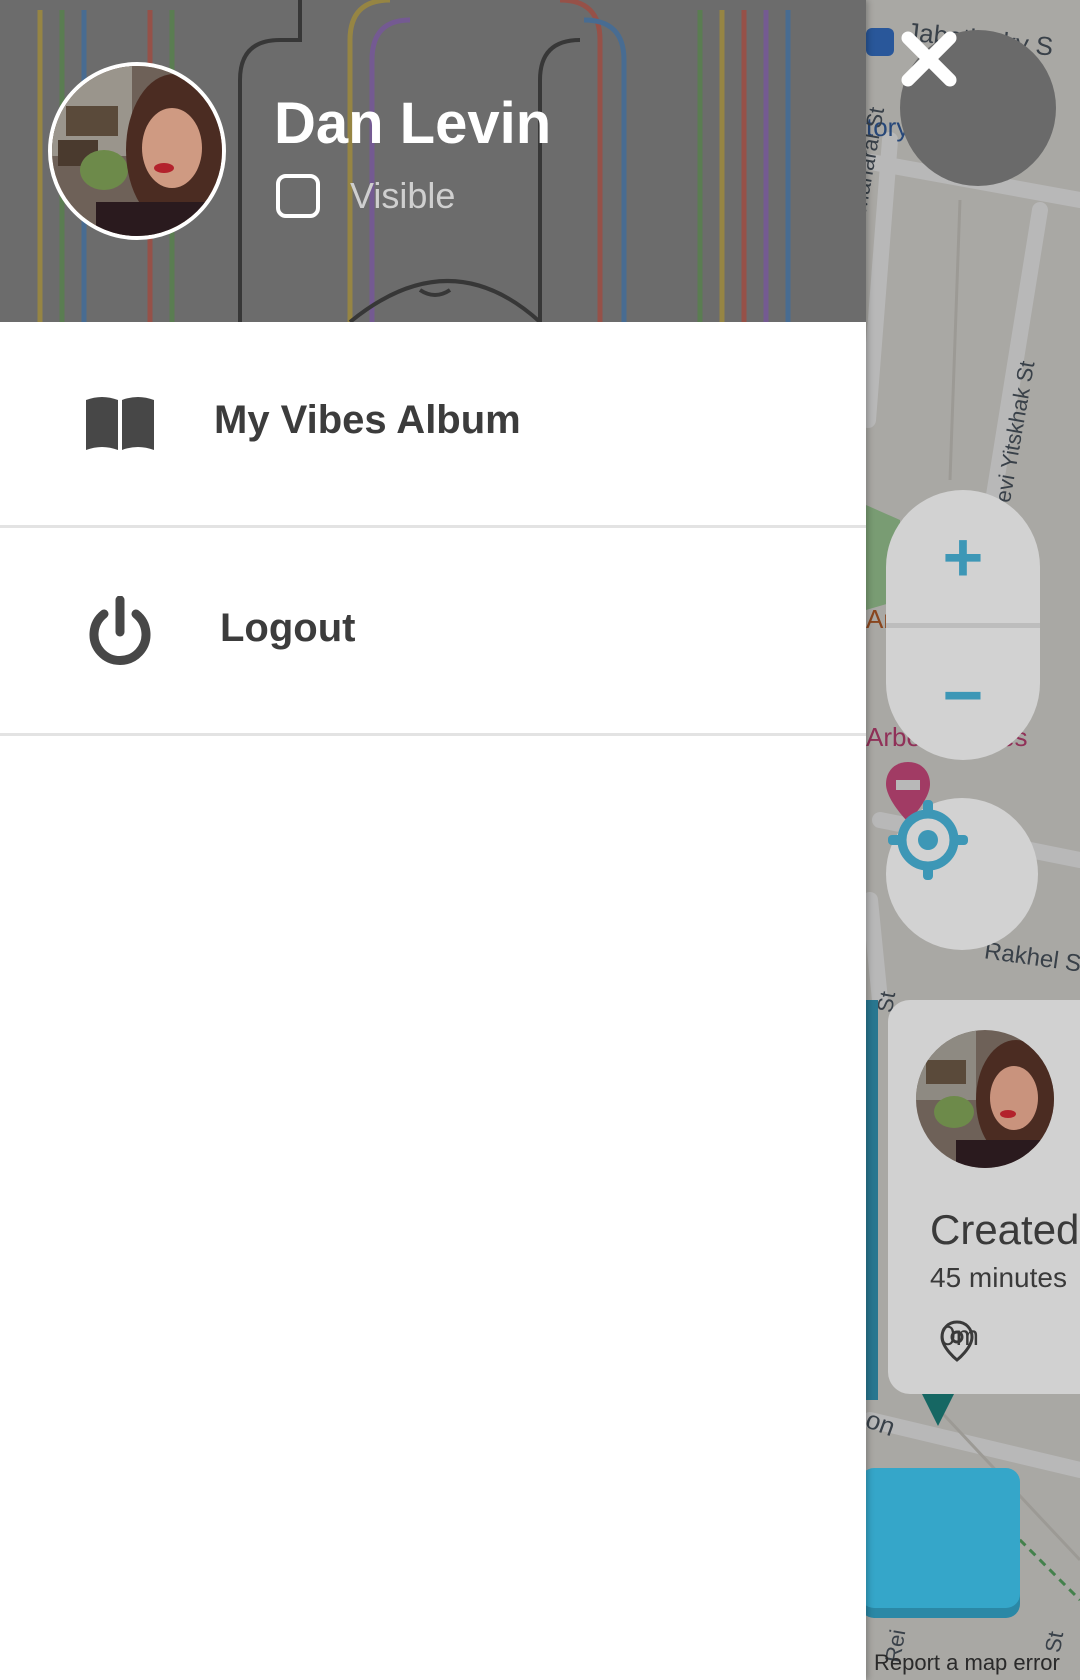  Describe the element at coordinates (963, 625) in the screenshot. I see `zoom-control: + −` at that location.